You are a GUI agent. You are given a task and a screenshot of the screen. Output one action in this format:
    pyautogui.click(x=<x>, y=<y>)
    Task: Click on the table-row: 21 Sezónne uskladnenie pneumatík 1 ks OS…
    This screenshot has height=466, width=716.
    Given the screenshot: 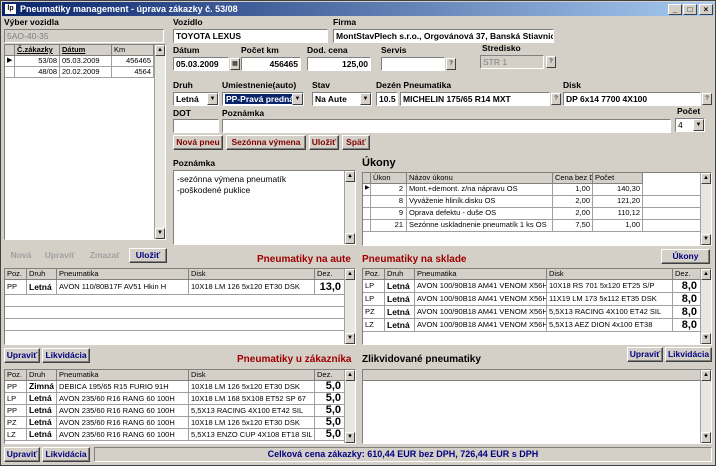 What is the action you would take?
    pyautogui.click(x=532, y=226)
    